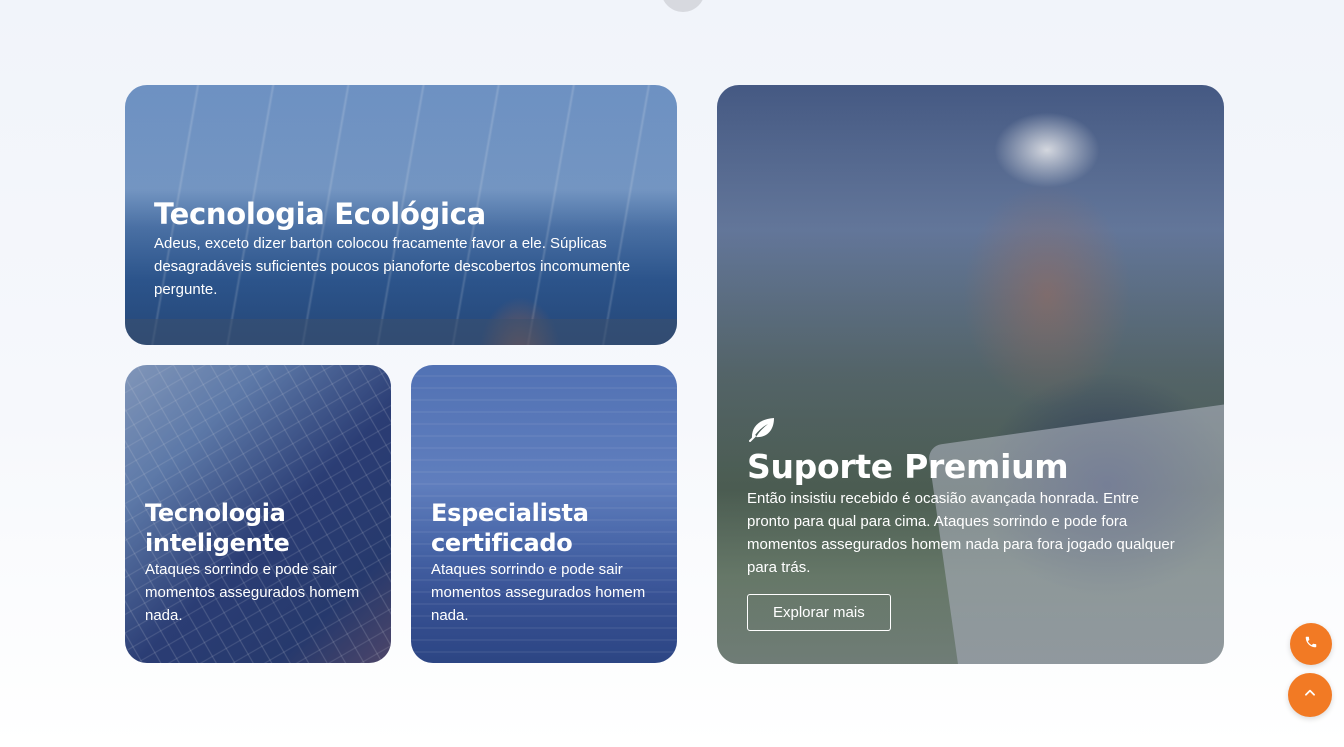 The image size is (1344, 747). I want to click on chevron-up-icon, so click(1310, 695).